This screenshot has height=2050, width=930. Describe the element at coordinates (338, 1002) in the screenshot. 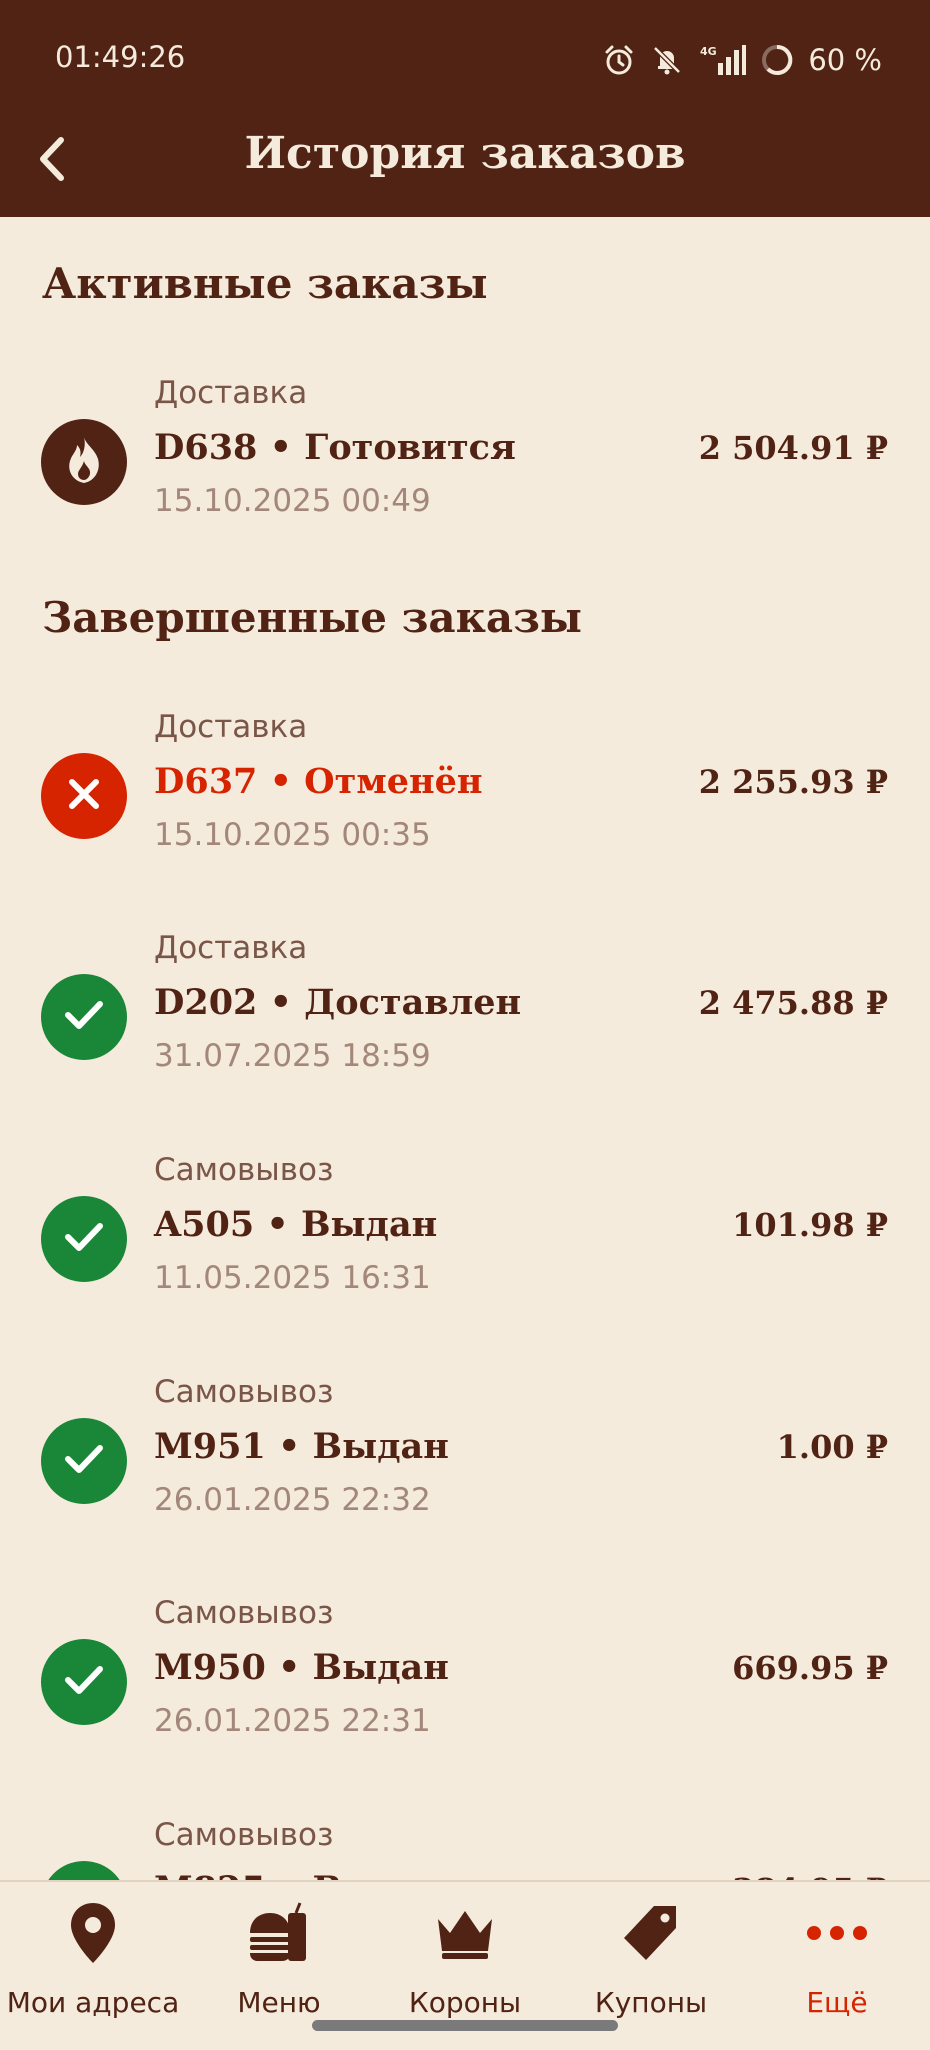

I see `order-number-status: D202 • Доставлен` at that location.